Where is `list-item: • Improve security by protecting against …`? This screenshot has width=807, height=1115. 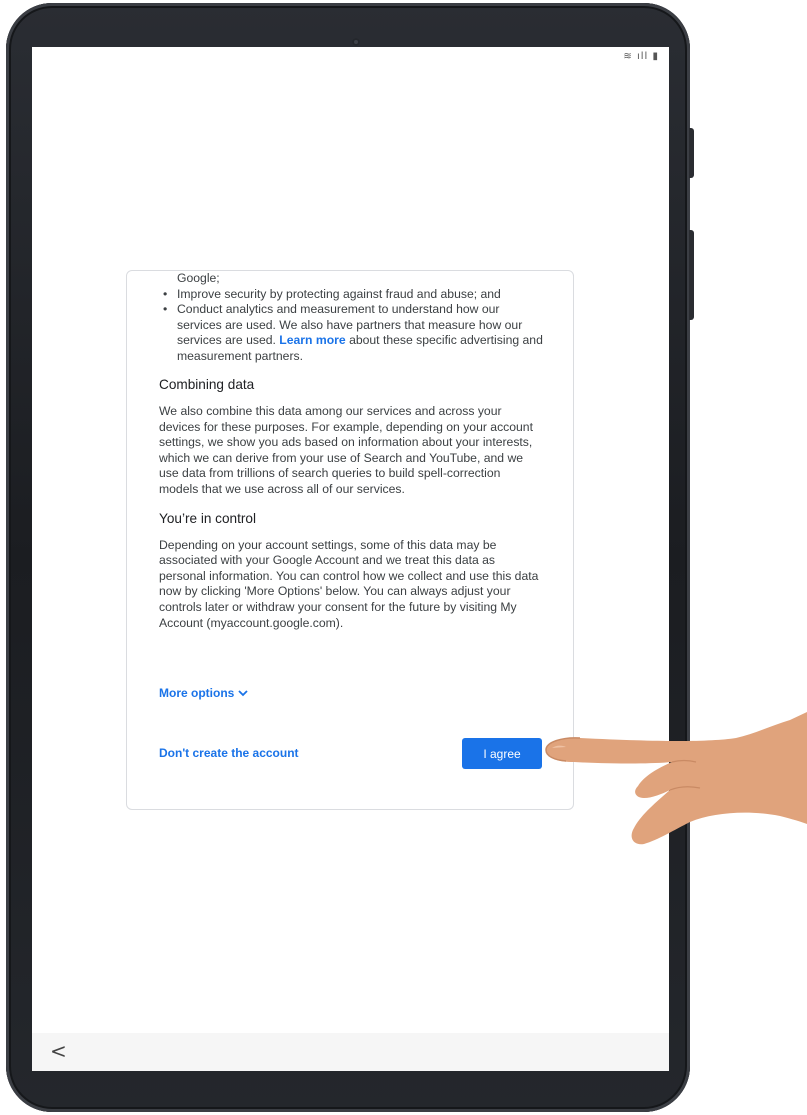
list-item: • Improve security by protecting against … is located at coordinates (332, 293).